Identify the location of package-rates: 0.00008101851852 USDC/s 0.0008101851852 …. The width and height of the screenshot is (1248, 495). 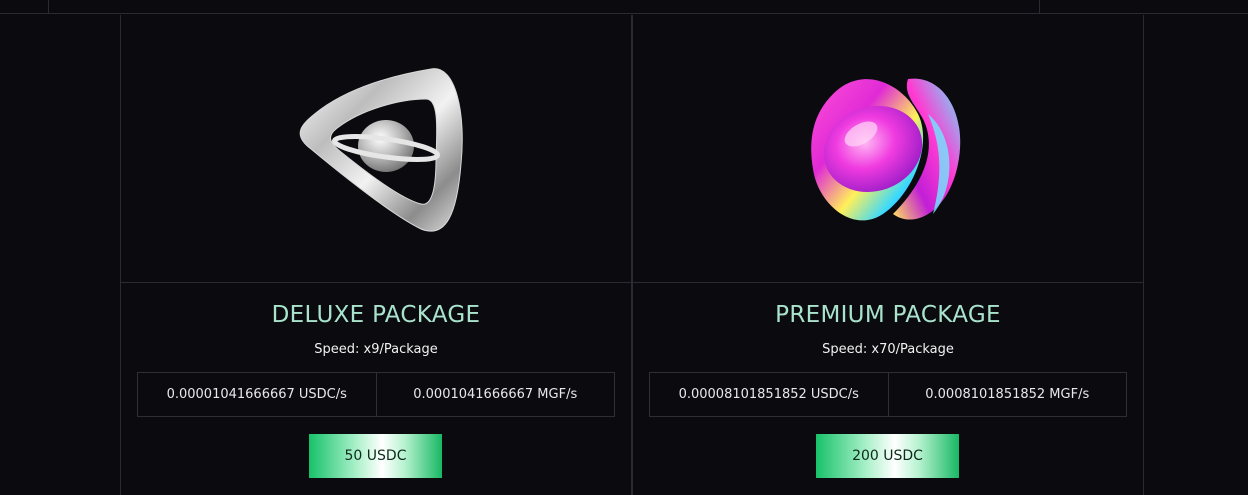
(888, 394).